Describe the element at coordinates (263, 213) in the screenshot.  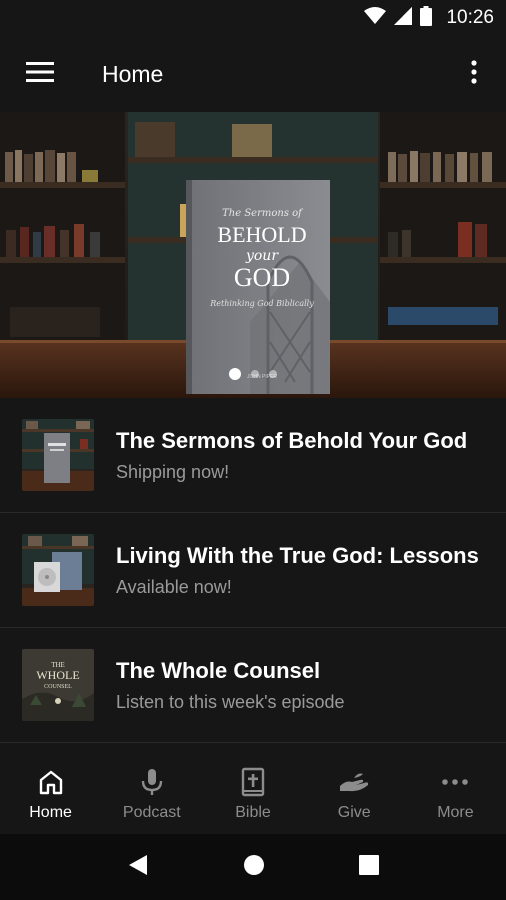
I see `book-prefix-text: The Sermons of` at that location.